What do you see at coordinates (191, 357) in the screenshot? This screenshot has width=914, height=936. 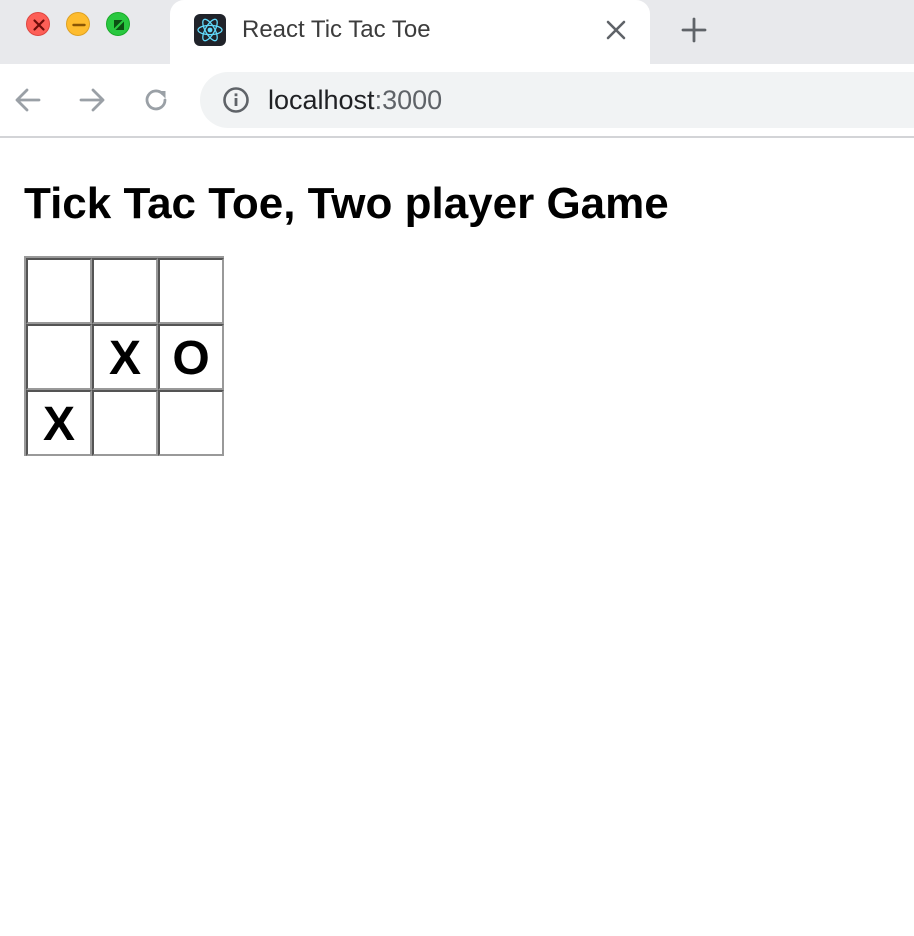 I see `board-square: O` at bounding box center [191, 357].